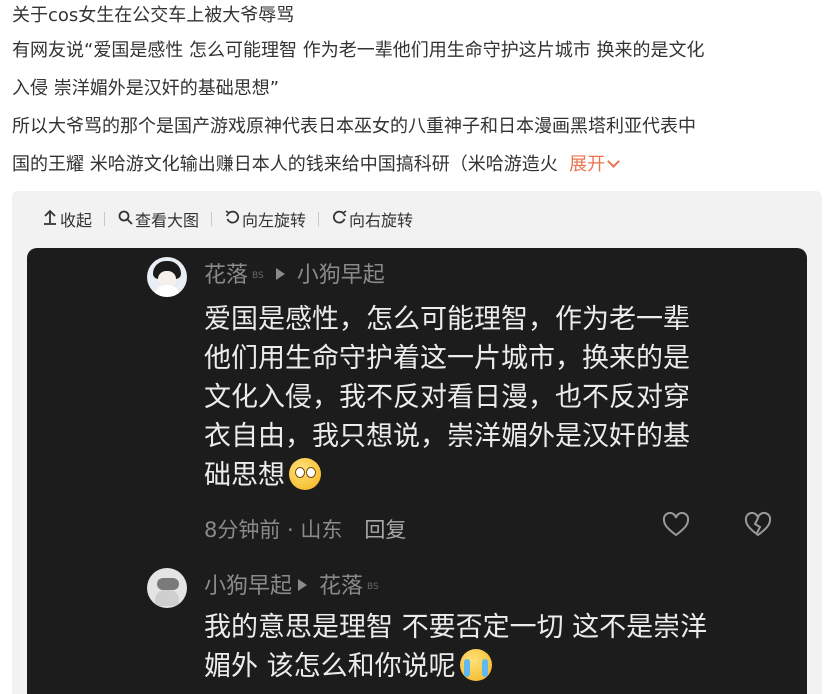  Describe the element at coordinates (614, 161) in the screenshot. I see `chevron-down-icon` at that location.